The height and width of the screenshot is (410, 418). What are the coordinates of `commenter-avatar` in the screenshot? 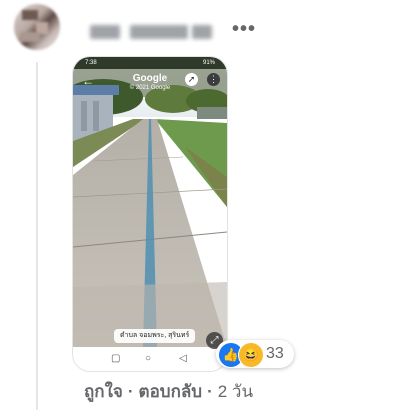 It's located at (37, 27).